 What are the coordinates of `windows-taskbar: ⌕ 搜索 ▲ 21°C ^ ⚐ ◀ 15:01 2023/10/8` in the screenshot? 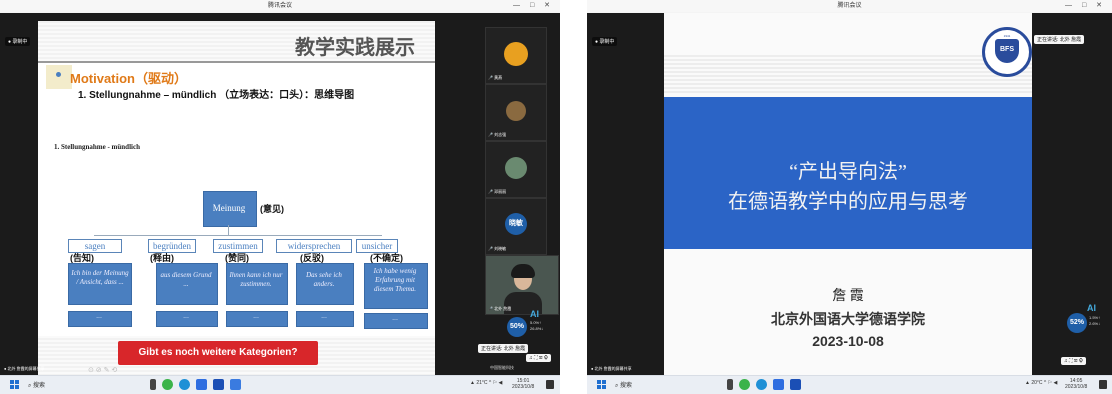 It's located at (280, 384).